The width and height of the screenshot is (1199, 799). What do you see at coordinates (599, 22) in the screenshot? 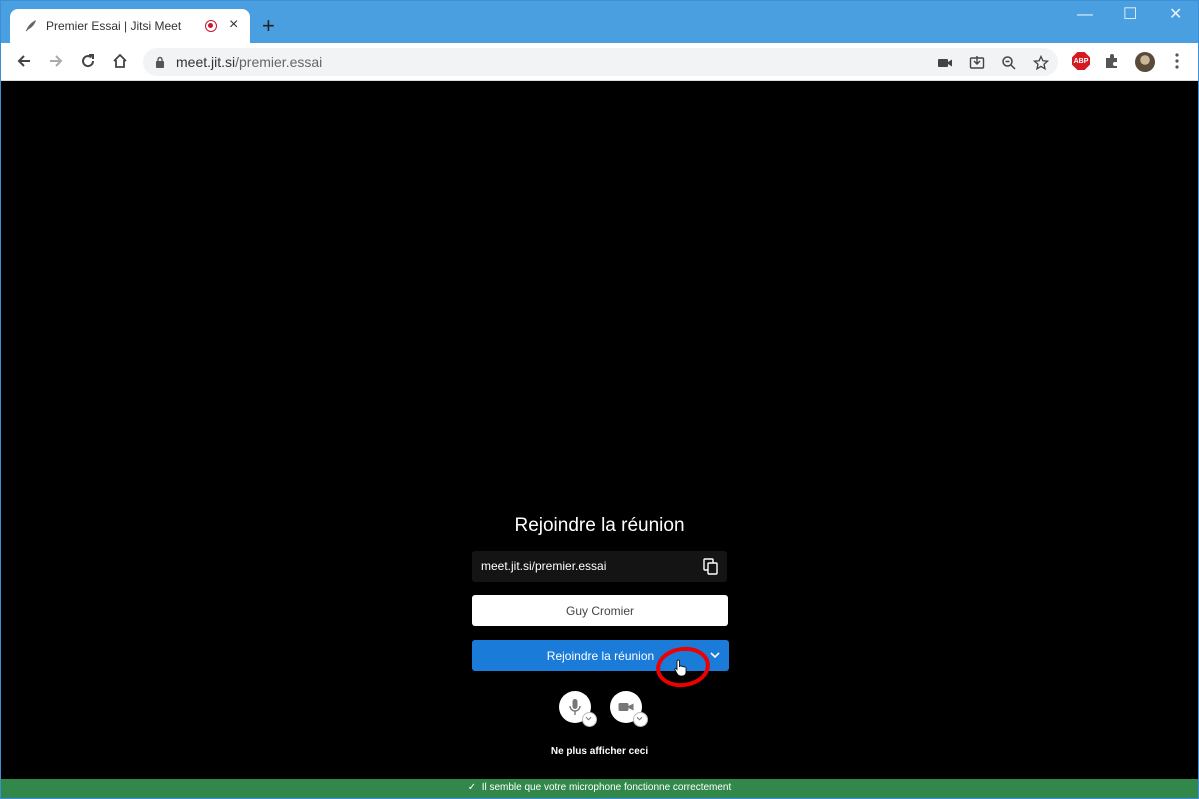
I see `title-bar: Premier Essai | Jitsi Meet × + — ☐ ✕` at bounding box center [599, 22].